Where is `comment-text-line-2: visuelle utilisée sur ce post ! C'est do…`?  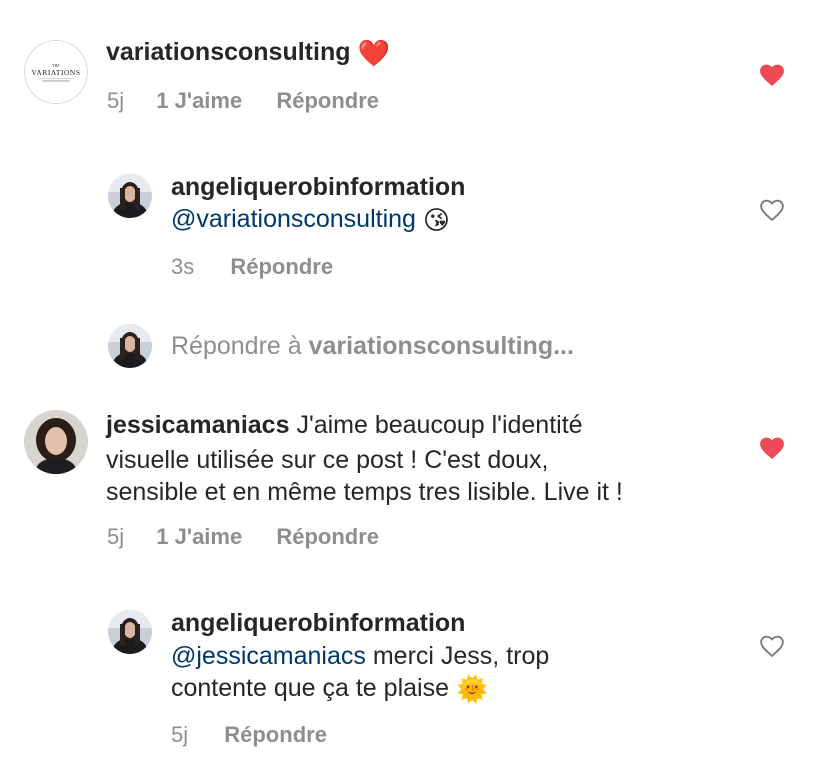 comment-text-line-2: visuelle utilisée sur ce post ! C'est do… is located at coordinates (327, 460).